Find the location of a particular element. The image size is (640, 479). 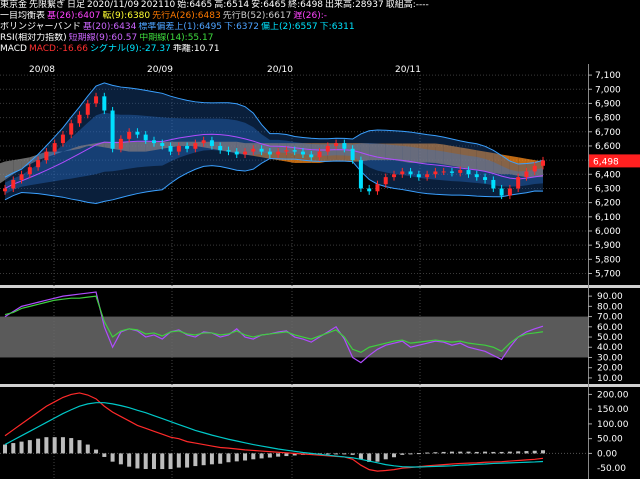

macd-label: MACD is located at coordinates (13, 49).